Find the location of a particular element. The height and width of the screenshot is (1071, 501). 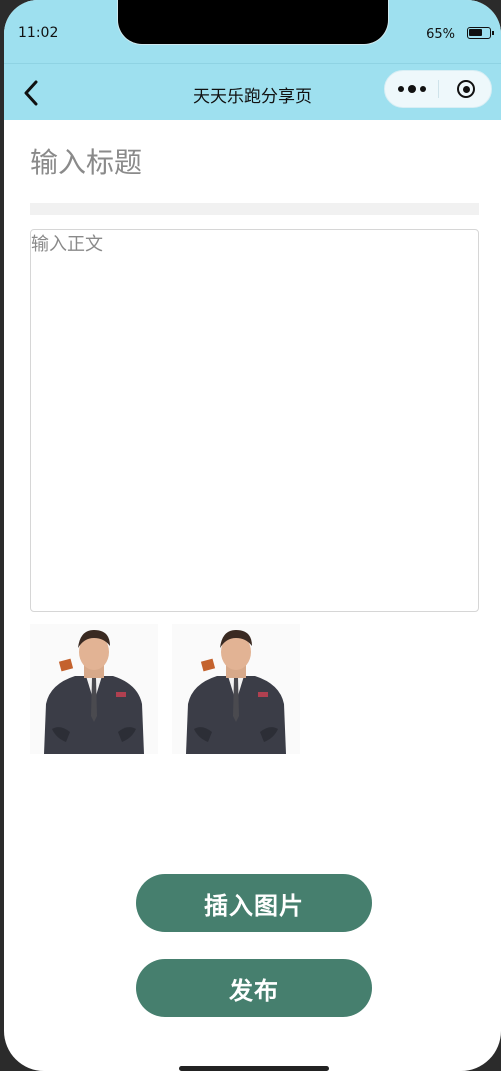

mini-program-capsule is located at coordinates (438, 89).